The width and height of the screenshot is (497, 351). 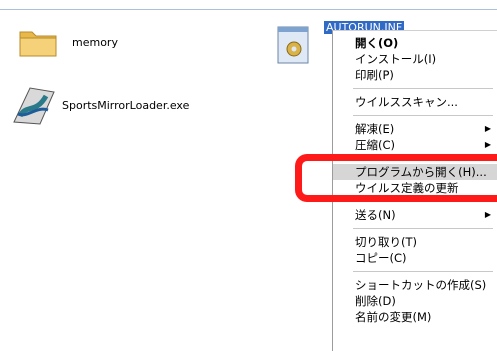 What do you see at coordinates (375, 215) in the screenshot?
I see `menu-item-send-to-label: 送る(N)` at bounding box center [375, 215].